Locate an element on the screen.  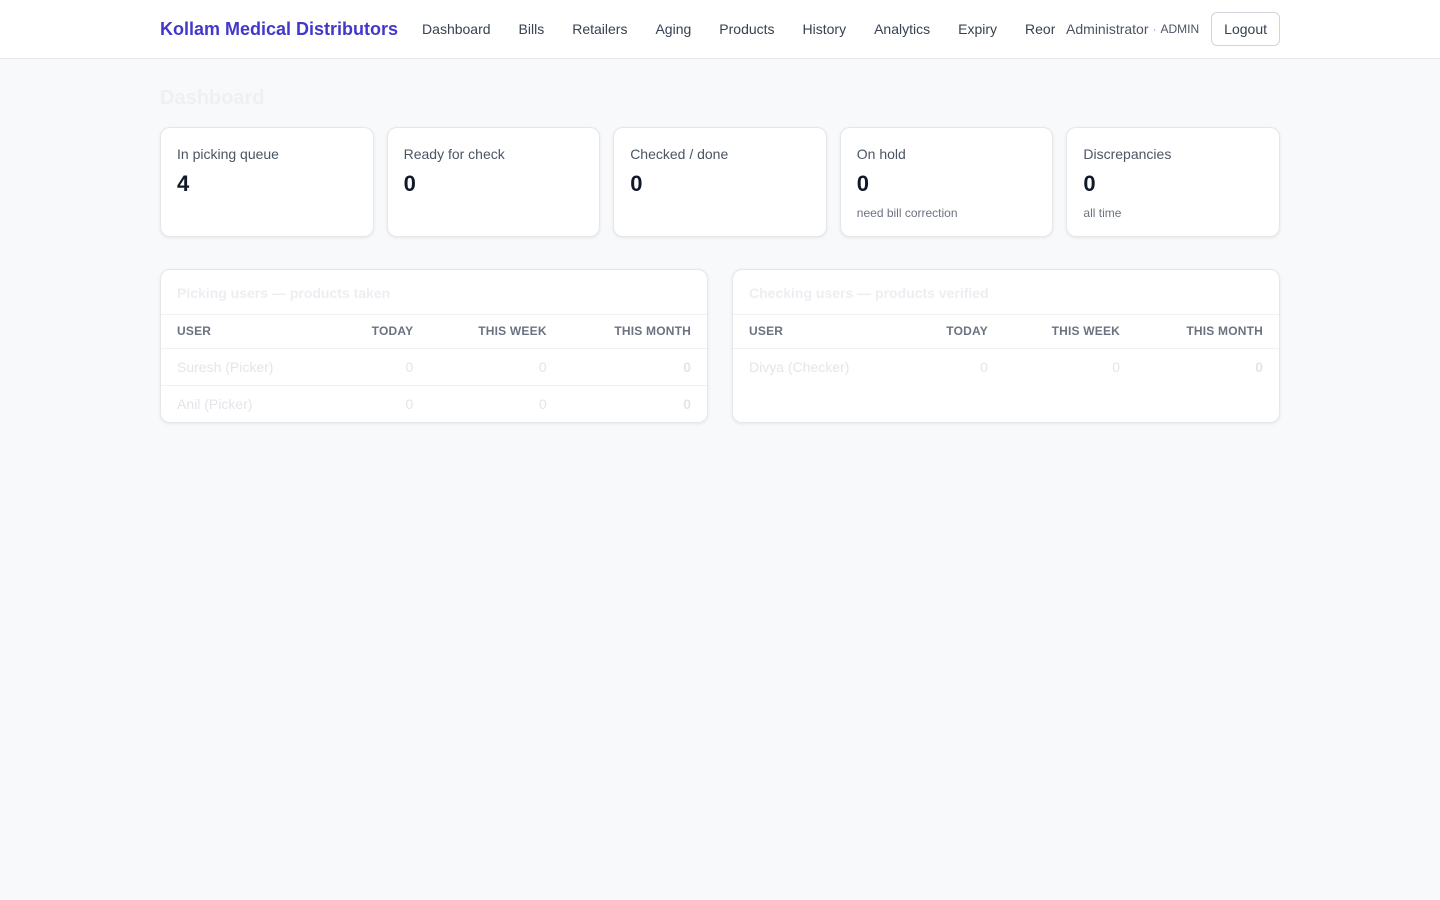
user-role: ADMIN is located at coordinates (1180, 29).